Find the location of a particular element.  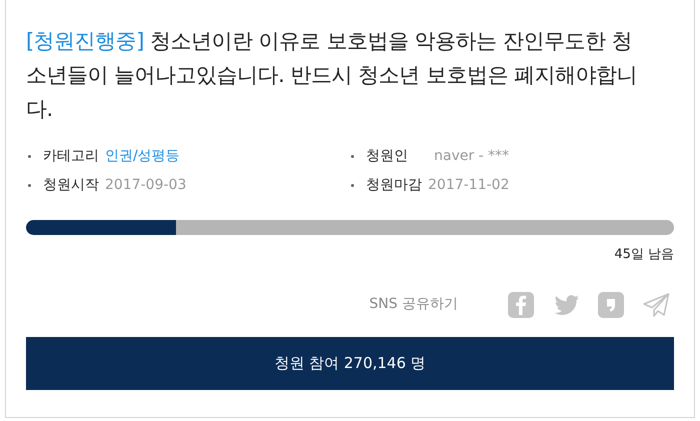

remaining-days: 45일 남음 is located at coordinates (644, 254).